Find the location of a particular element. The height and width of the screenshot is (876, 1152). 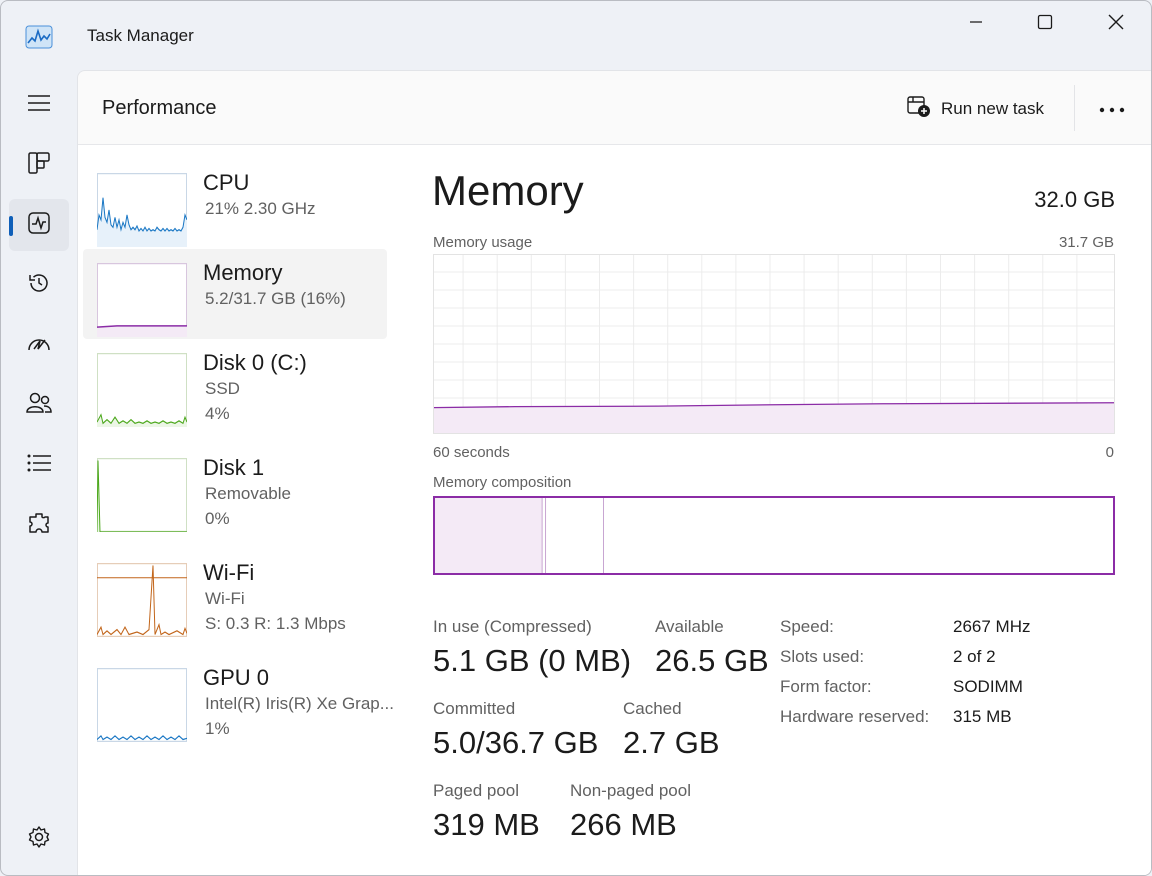

nav-users is located at coordinates (39, 405).